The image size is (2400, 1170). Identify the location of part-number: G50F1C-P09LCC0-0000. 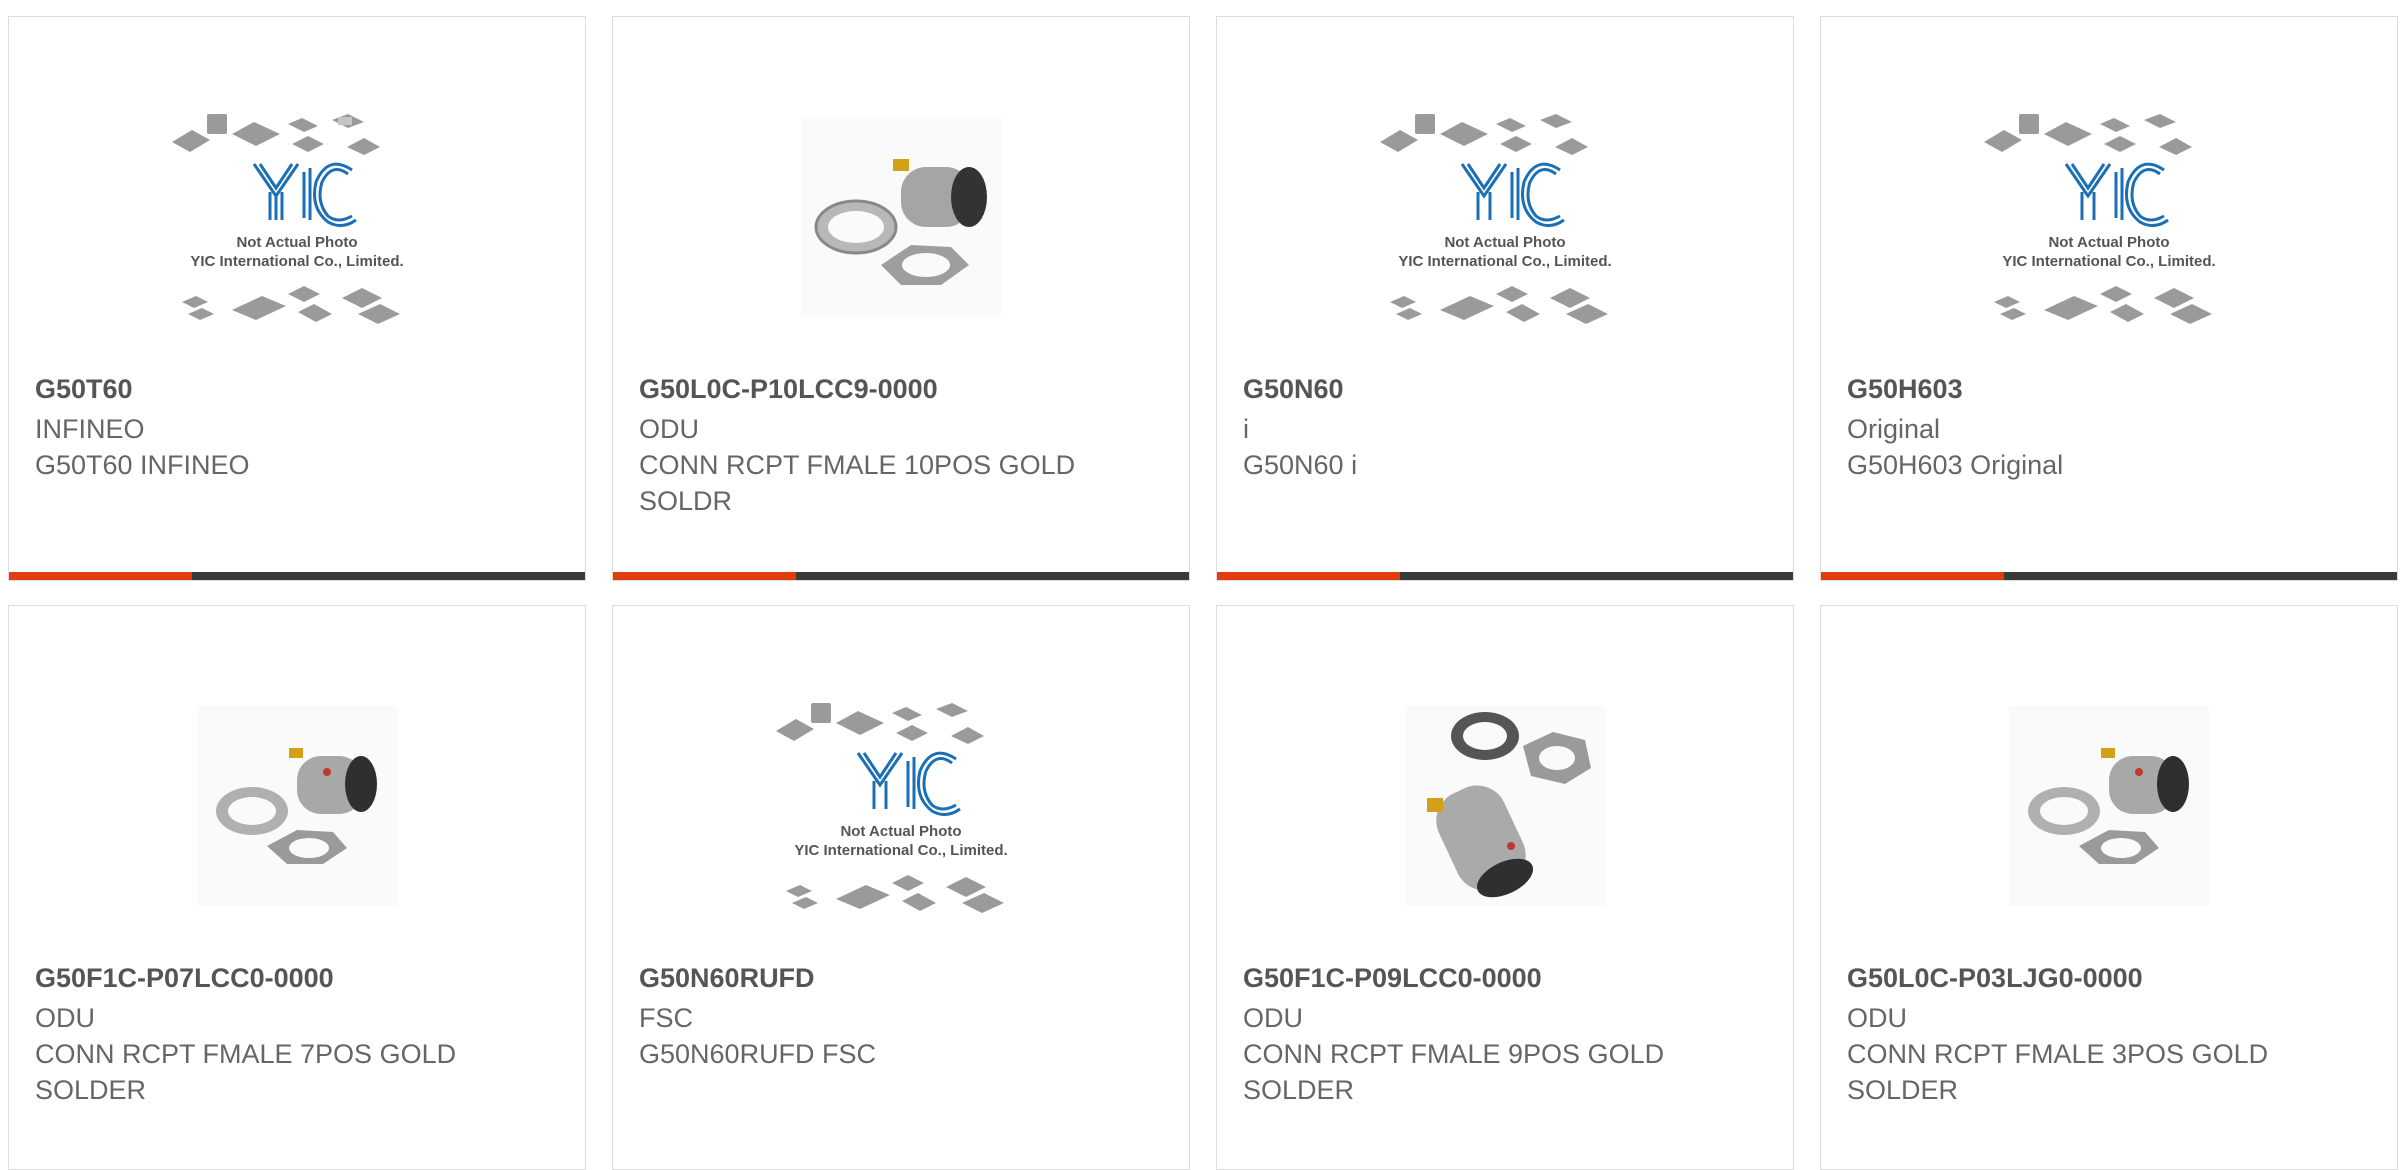
(1392, 978).